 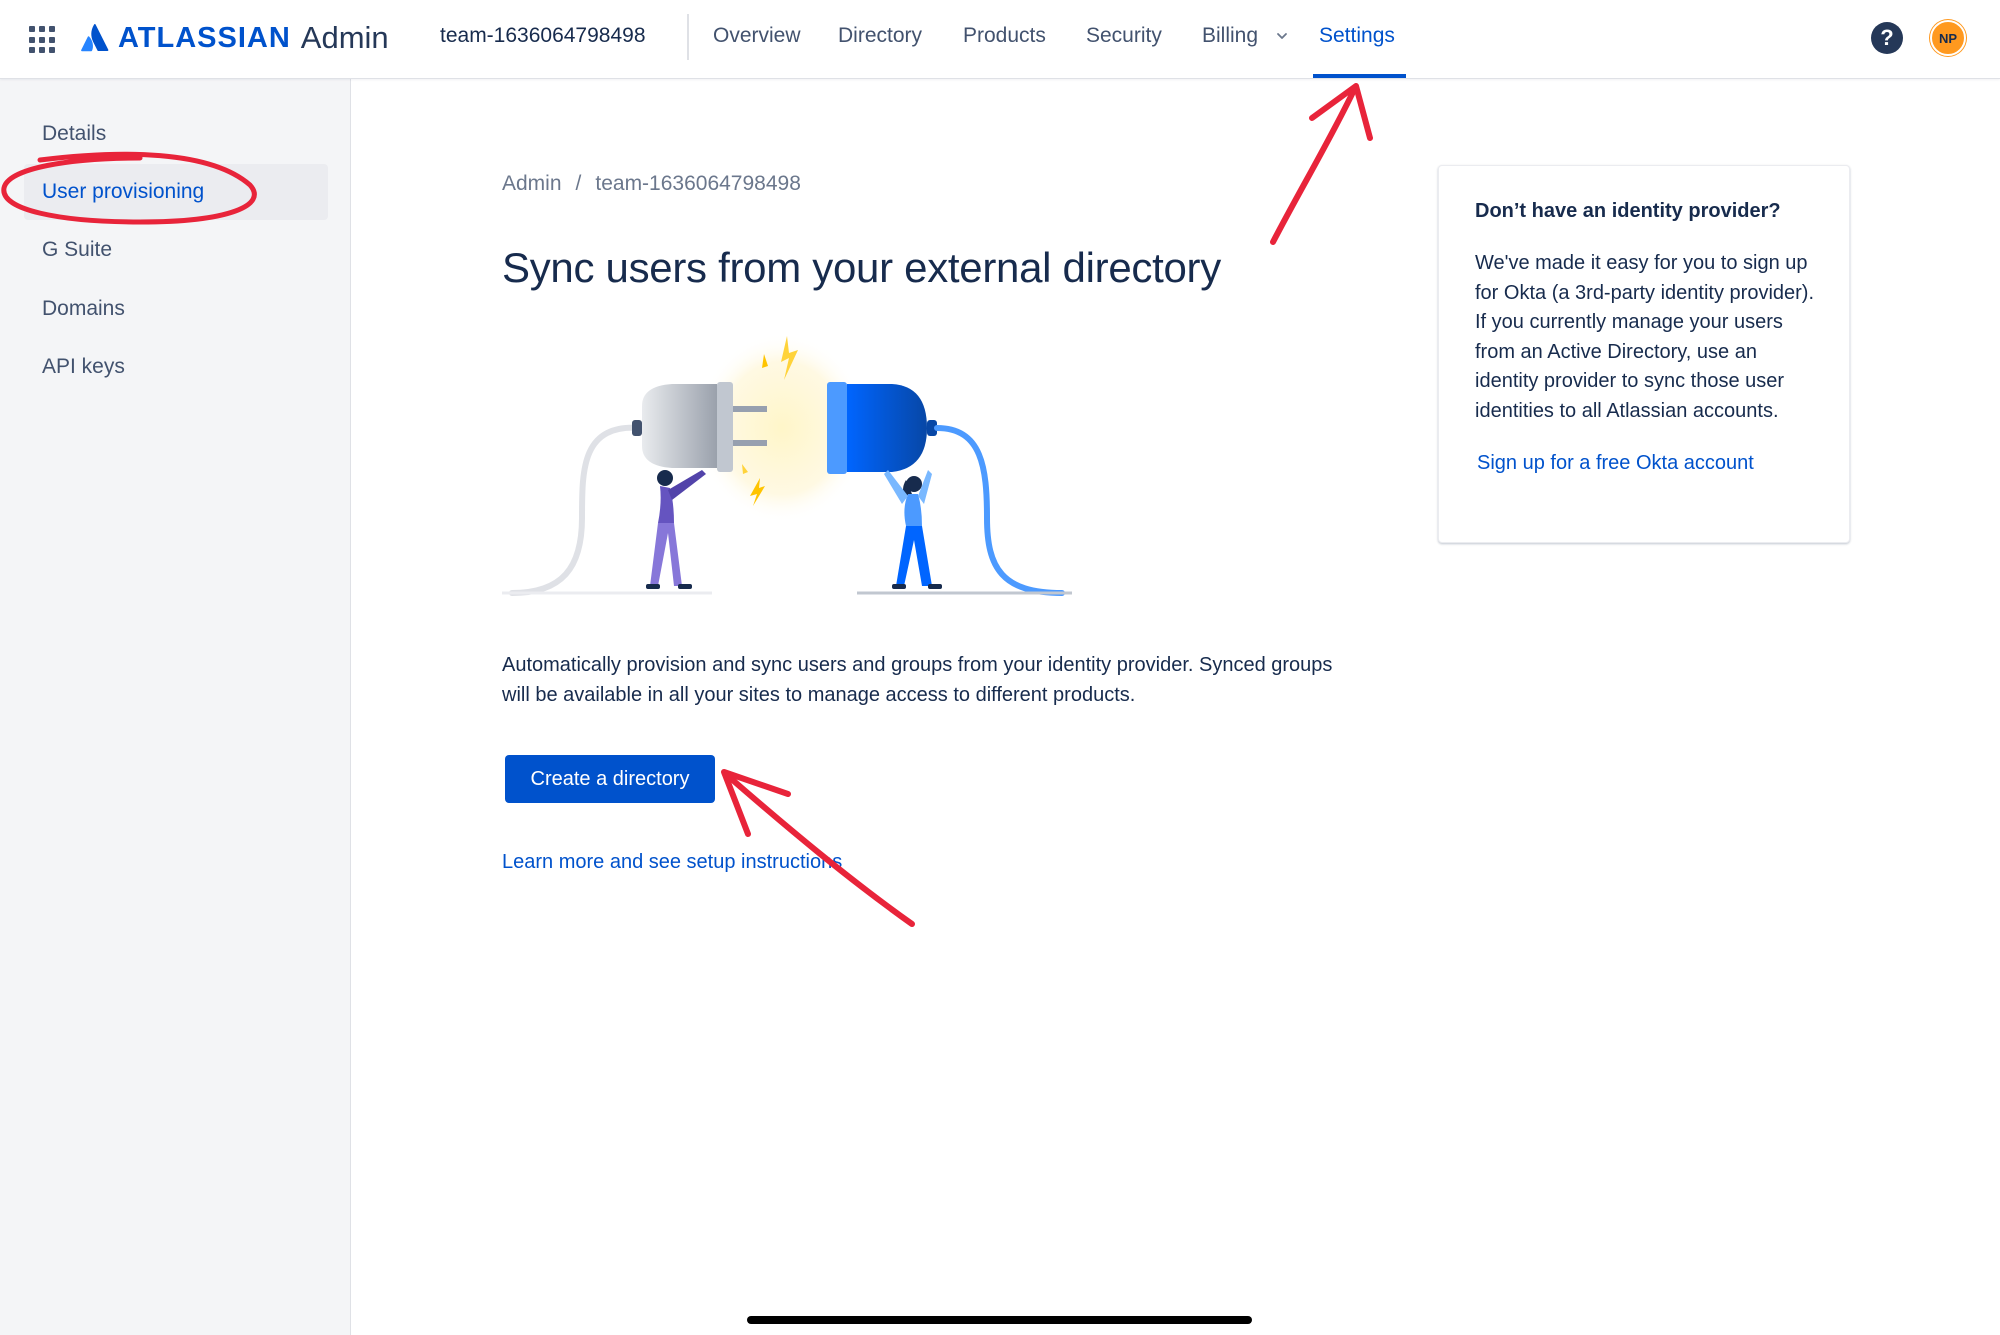 What do you see at coordinates (176, 367) in the screenshot?
I see `sidebar-item-api-keys: API keys` at bounding box center [176, 367].